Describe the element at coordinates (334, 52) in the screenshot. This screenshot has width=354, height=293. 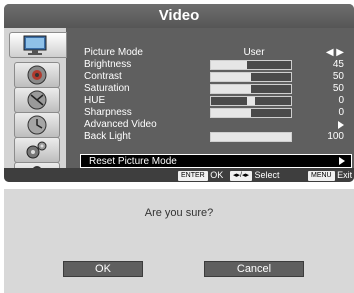
I see `left-right-arrows-icon: ◀ ▶` at that location.